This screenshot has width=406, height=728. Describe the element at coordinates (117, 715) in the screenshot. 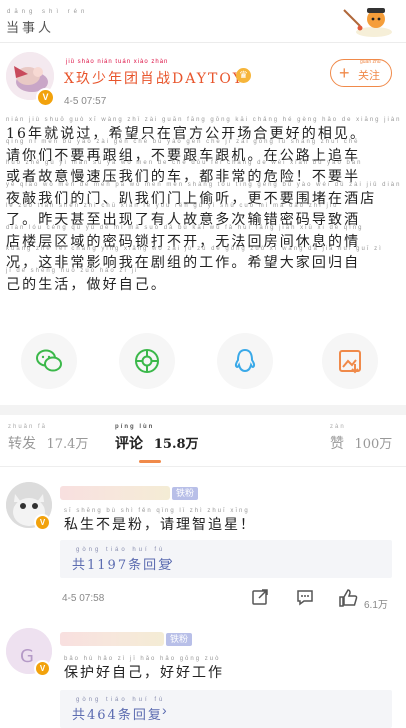

I see `reply-summary: 共464条回复` at that location.